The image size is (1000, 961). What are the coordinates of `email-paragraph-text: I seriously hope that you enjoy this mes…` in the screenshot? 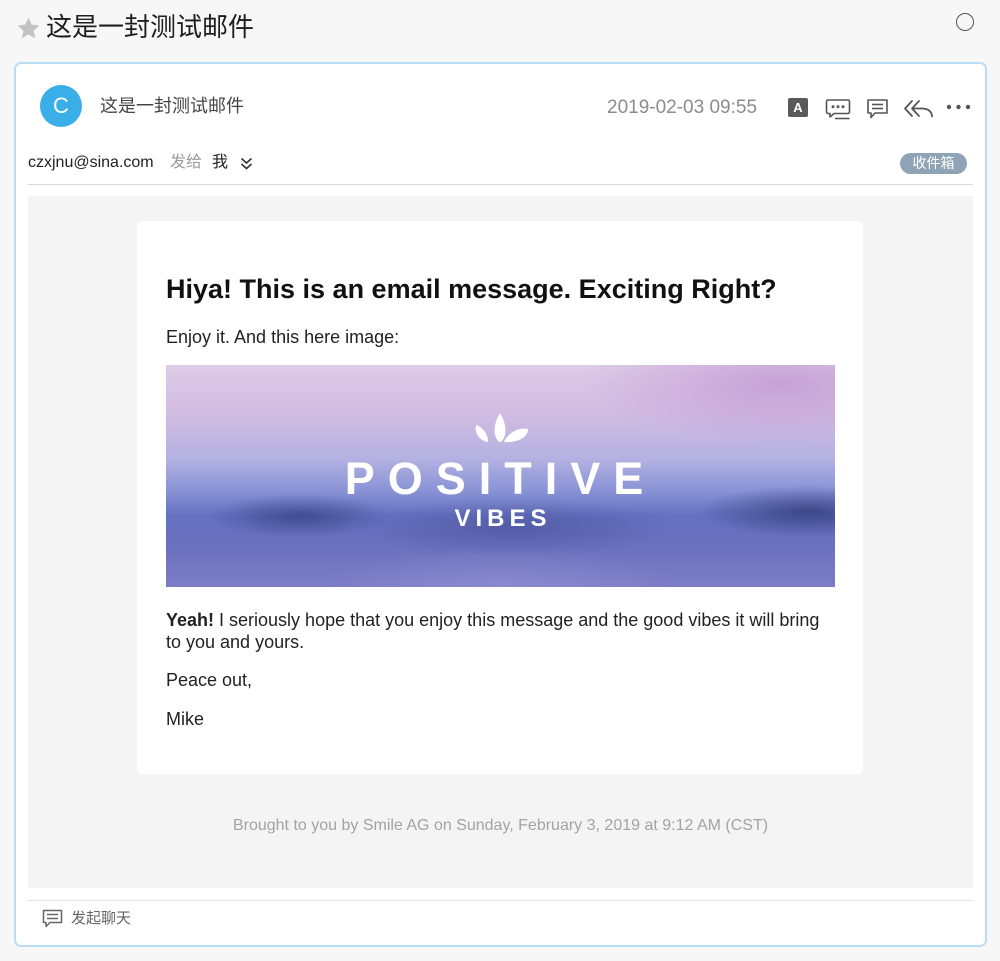 It's located at (493, 631).